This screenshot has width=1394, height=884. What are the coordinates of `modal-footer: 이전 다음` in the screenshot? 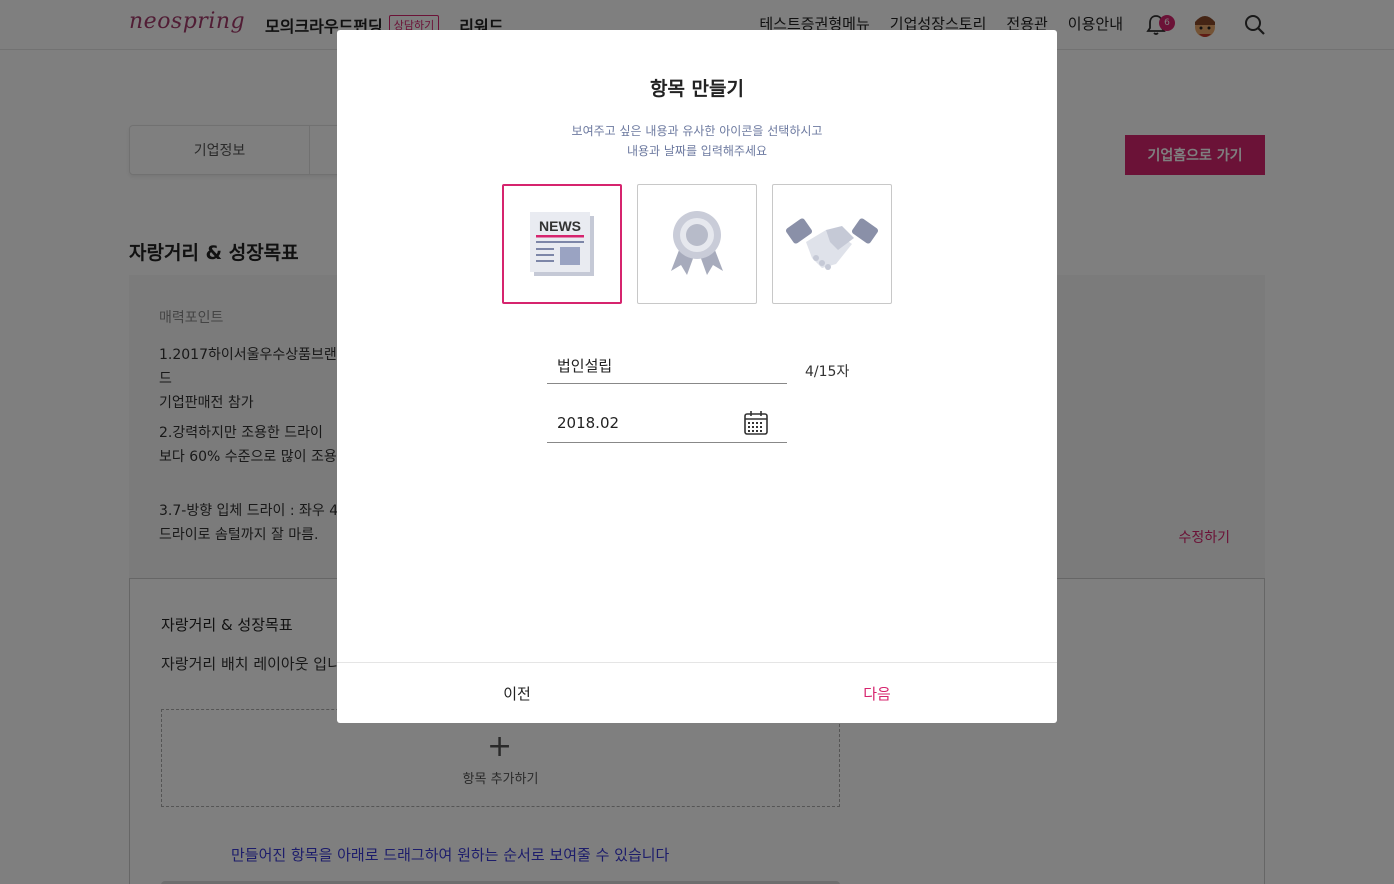 It's located at (697, 692).